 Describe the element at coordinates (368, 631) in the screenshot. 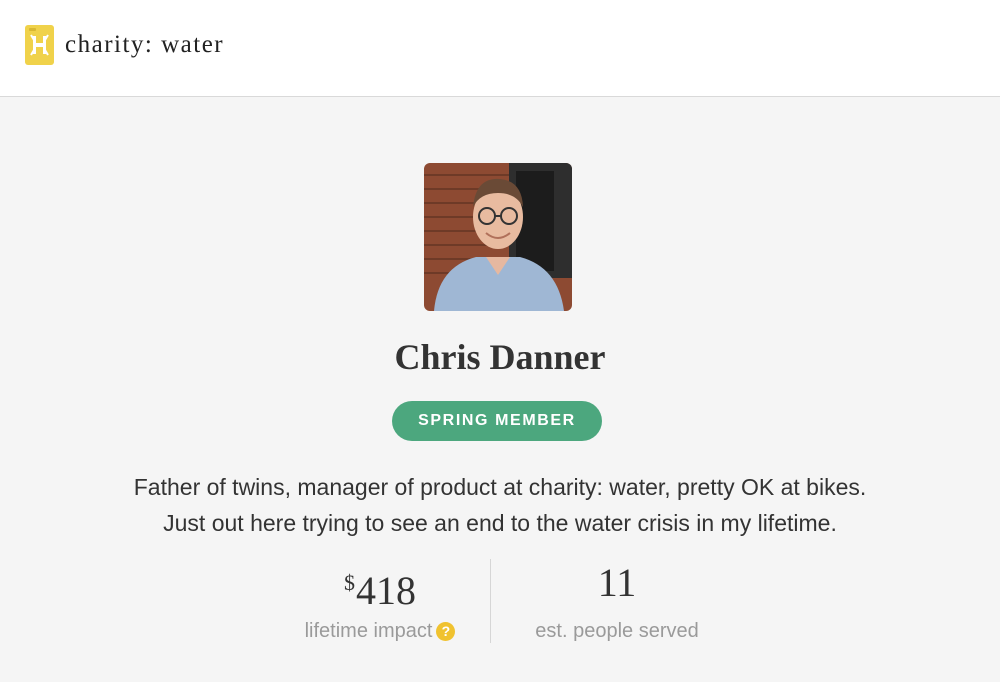

I see `lifetime-impact-text: lifetime impact` at that location.